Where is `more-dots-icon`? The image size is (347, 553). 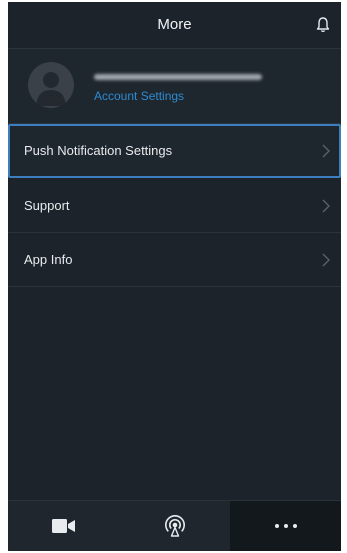 more-dots-icon is located at coordinates (285, 526).